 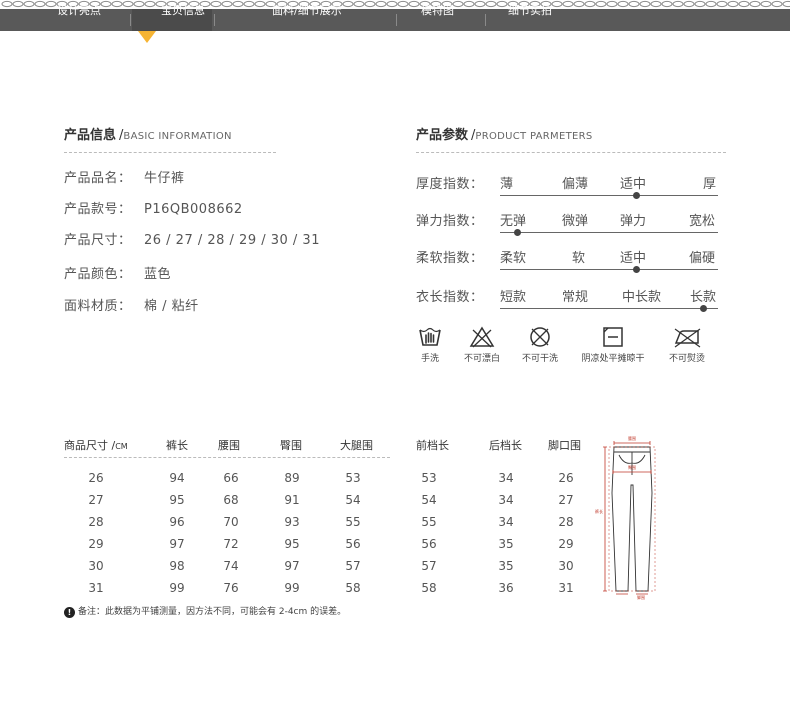 I want to click on param-option: 偏薄, so click(x=575, y=184).